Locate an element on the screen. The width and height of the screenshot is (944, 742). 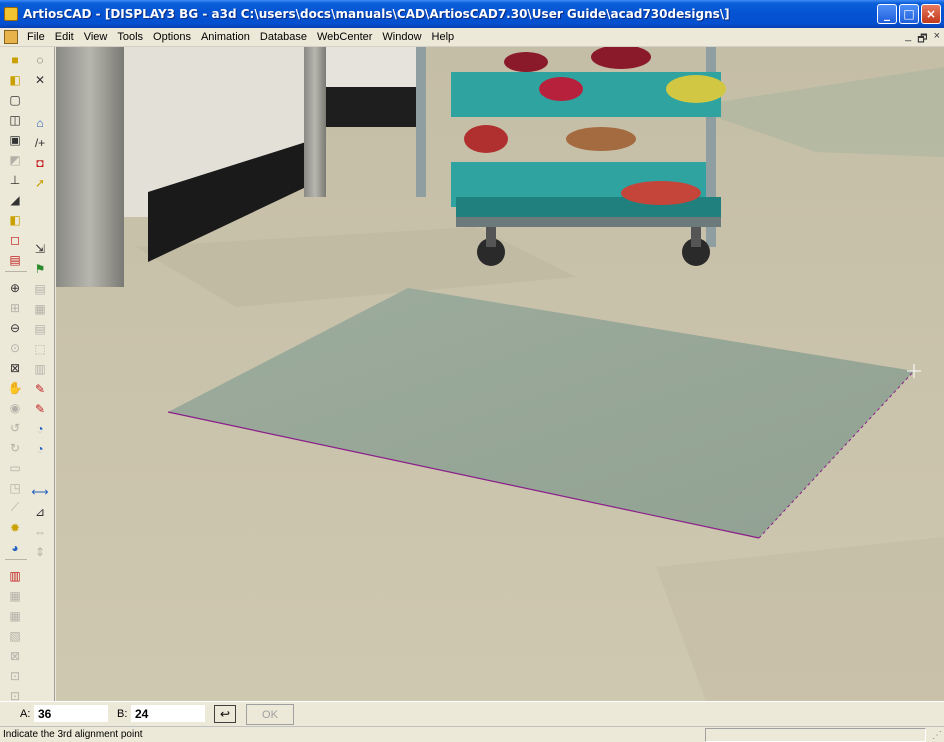
fold-icon: ◩ is located at coordinates (15, 159).